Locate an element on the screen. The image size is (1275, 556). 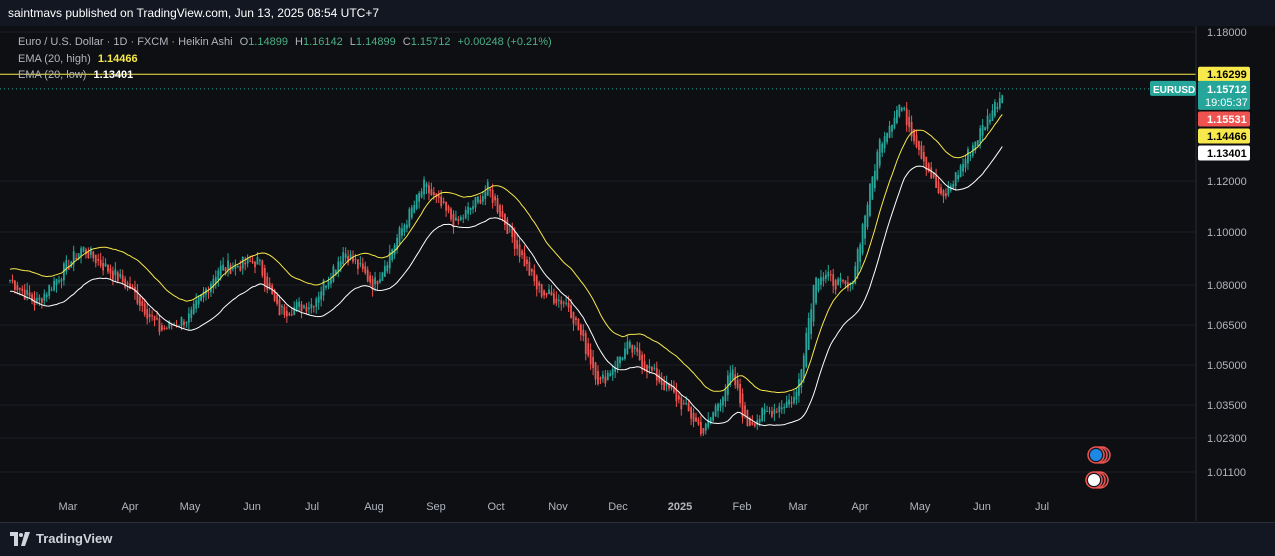
legend-ema-high-row: EMA (20, high) 1.14466 is located at coordinates (78, 59).